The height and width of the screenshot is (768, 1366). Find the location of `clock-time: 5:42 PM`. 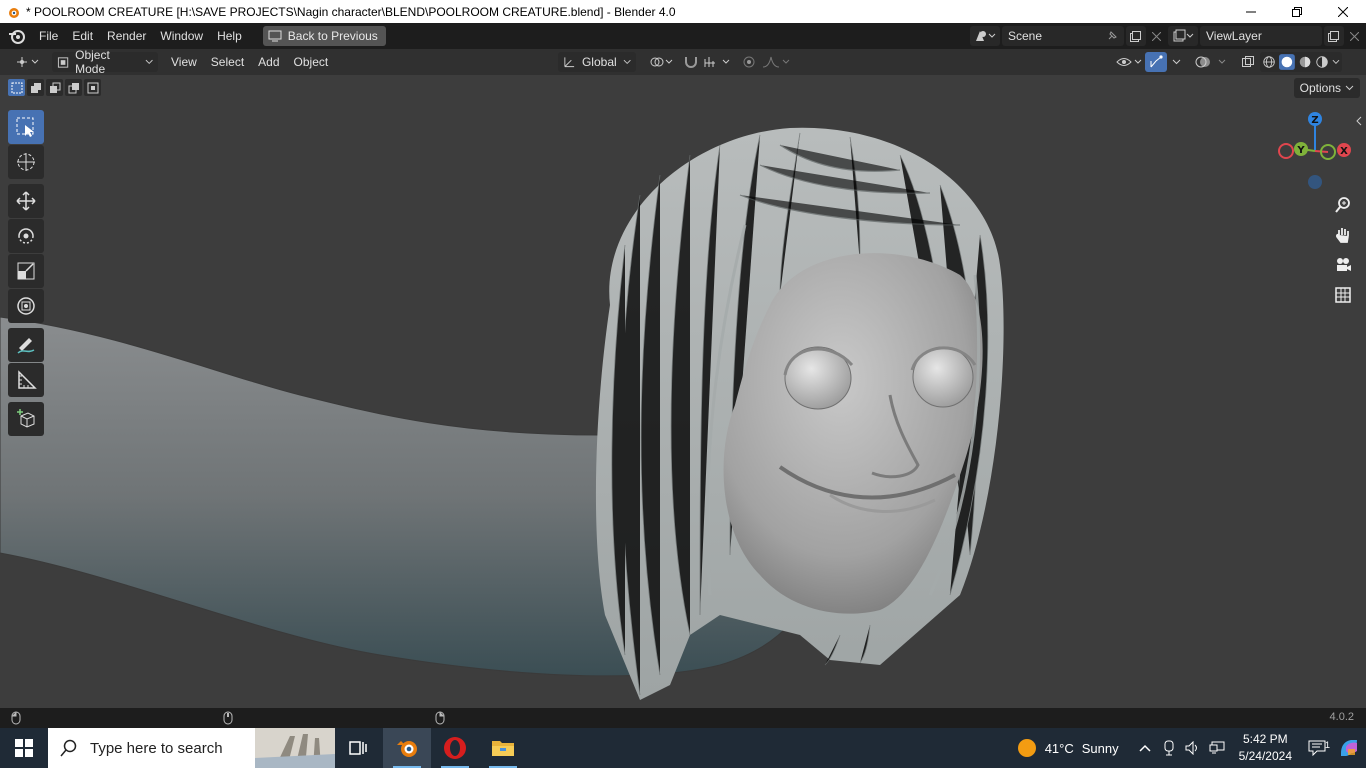

clock-time: 5:42 PM is located at coordinates (1265, 739).